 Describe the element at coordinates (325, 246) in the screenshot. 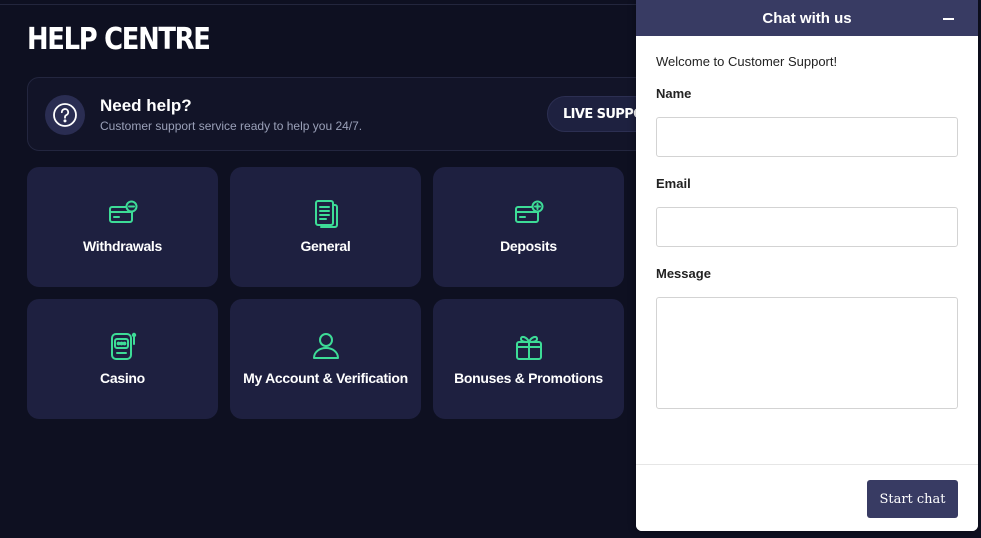

I see `category-label: General` at that location.